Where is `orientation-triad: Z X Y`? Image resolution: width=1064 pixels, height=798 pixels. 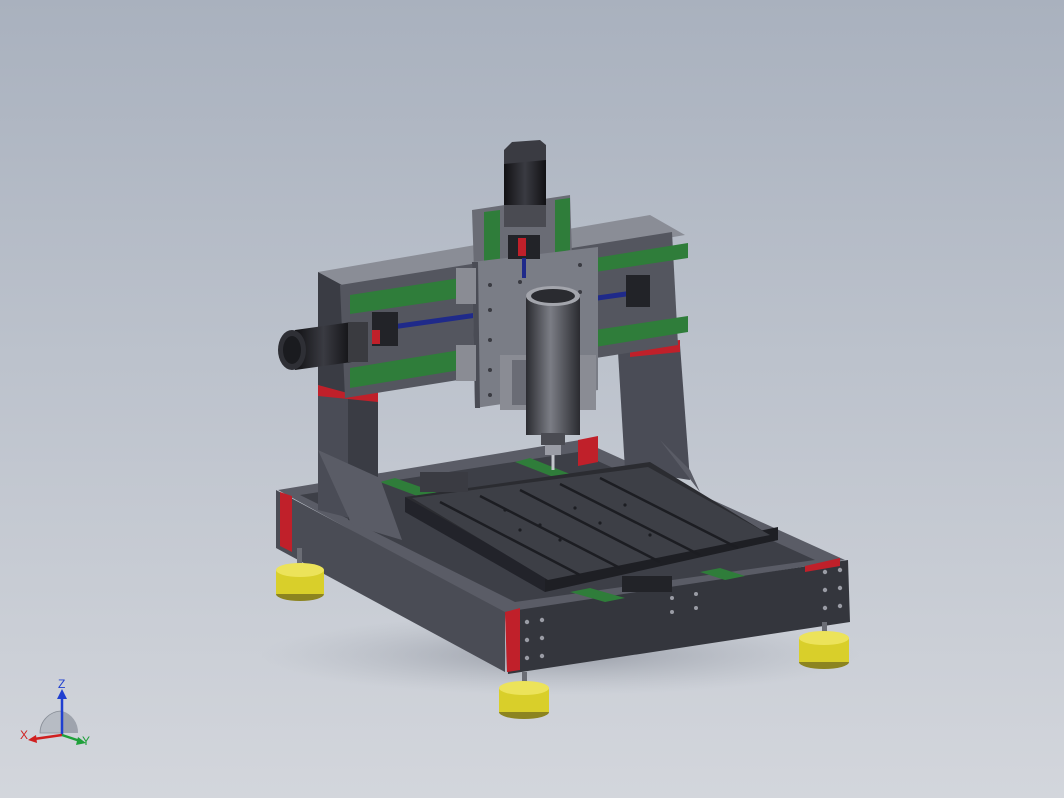
orientation-triad: Z X Y is located at coordinates (58, 715).